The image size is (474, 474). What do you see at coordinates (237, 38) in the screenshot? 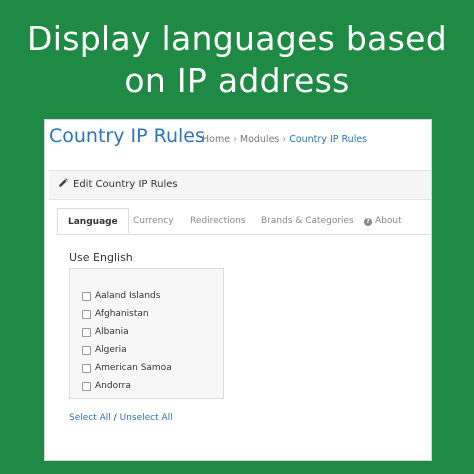
I see `headline-line-1: Display languages based` at bounding box center [237, 38].